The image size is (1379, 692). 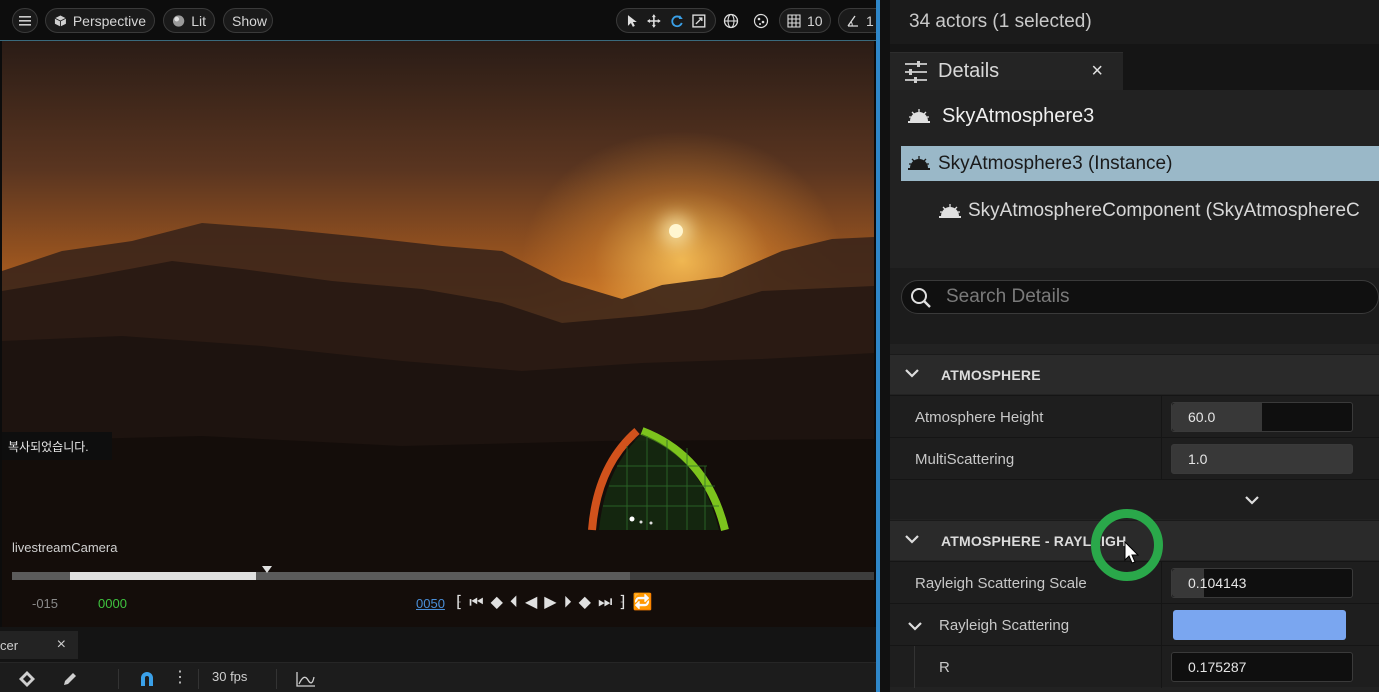 What do you see at coordinates (1055, 163) in the screenshot?
I see `instance-label: SkyAtmosphere3 (Instance)` at bounding box center [1055, 163].